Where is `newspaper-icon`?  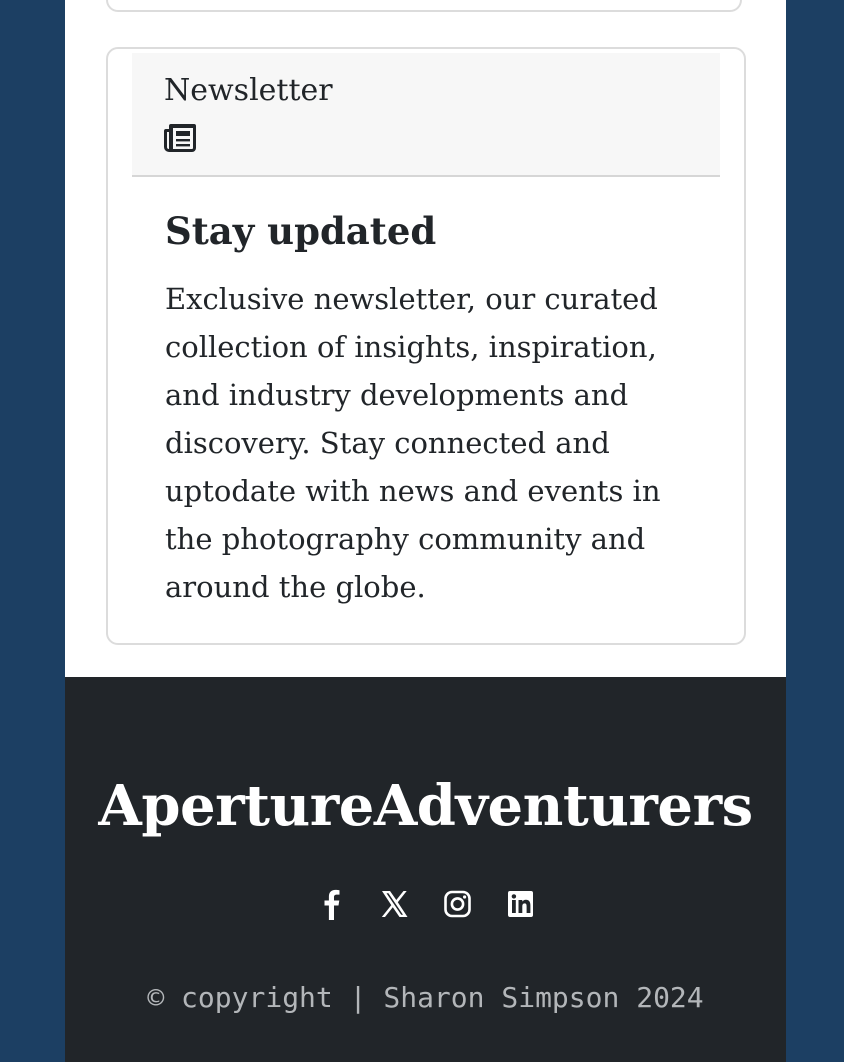 newspaper-icon is located at coordinates (180, 138).